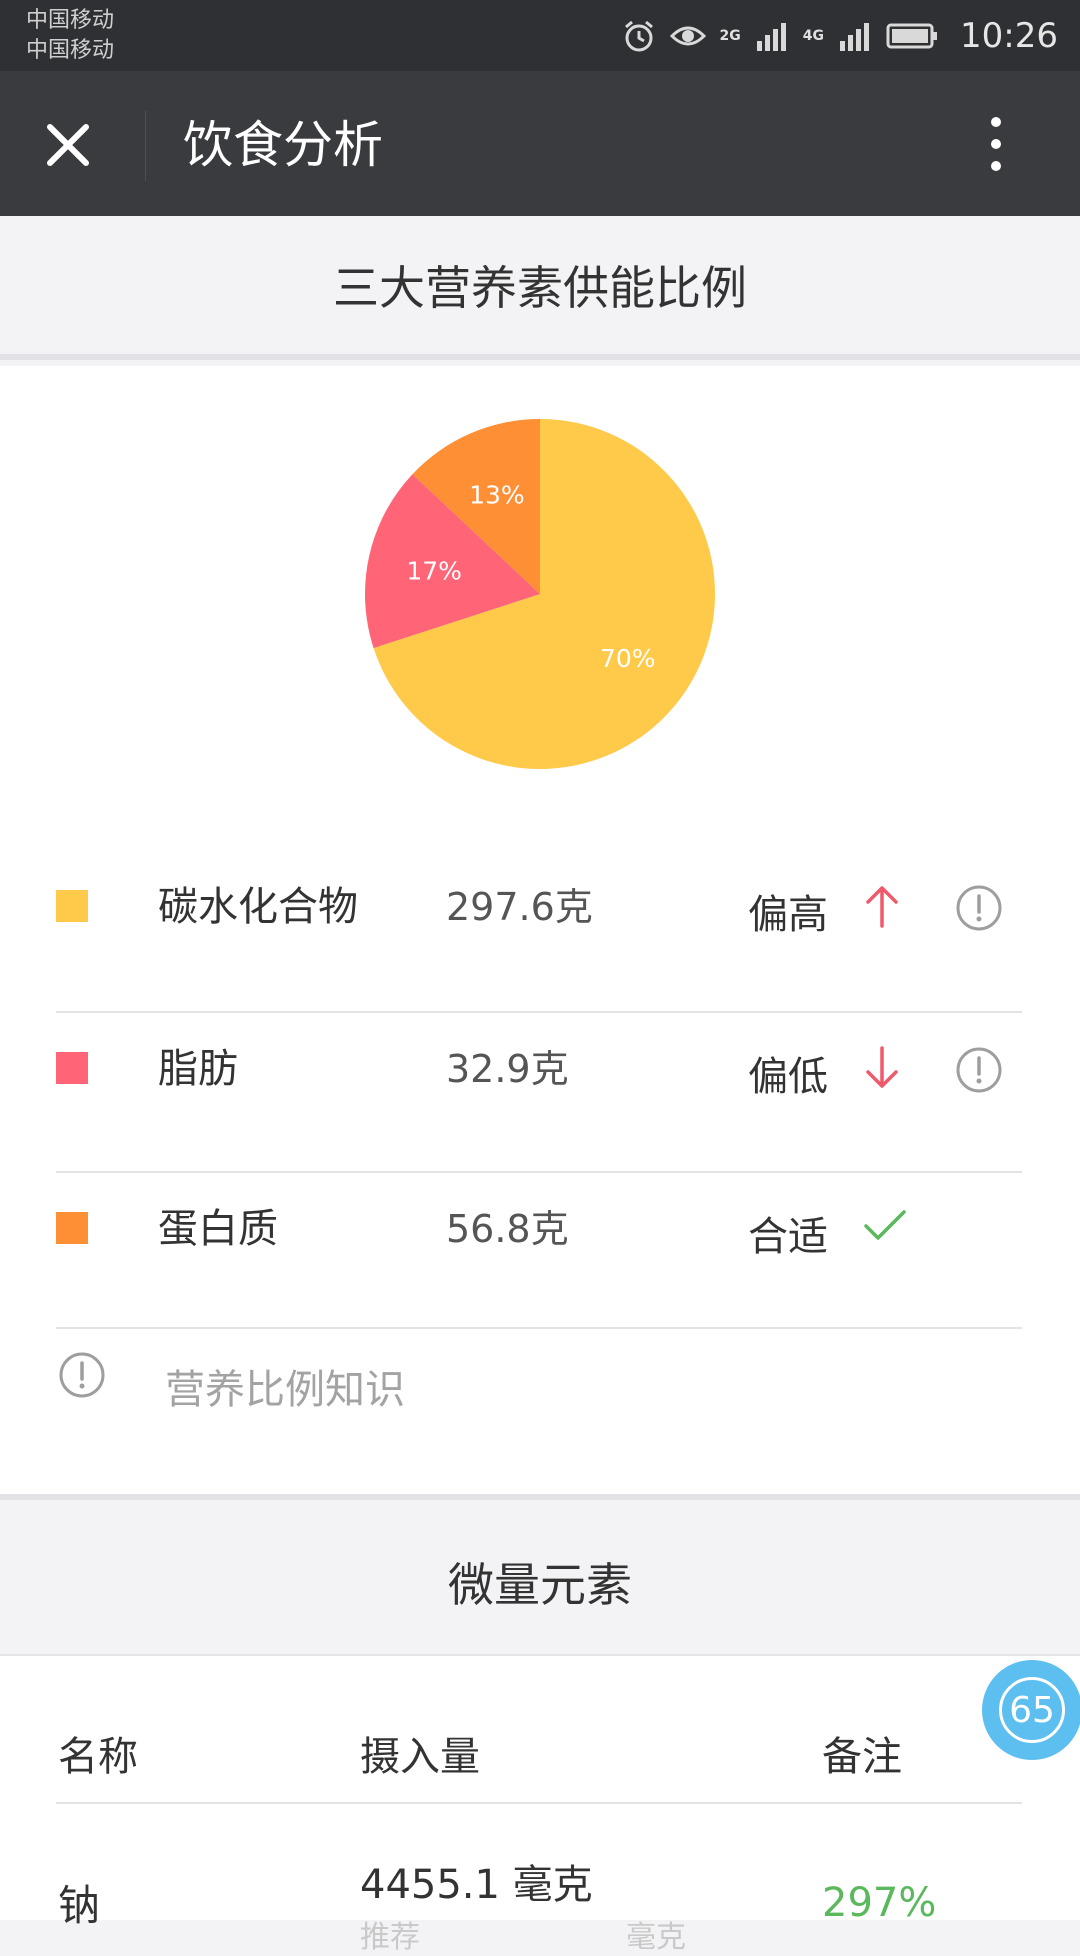  I want to click on floating-count-badge: 65, so click(1031, 1710).